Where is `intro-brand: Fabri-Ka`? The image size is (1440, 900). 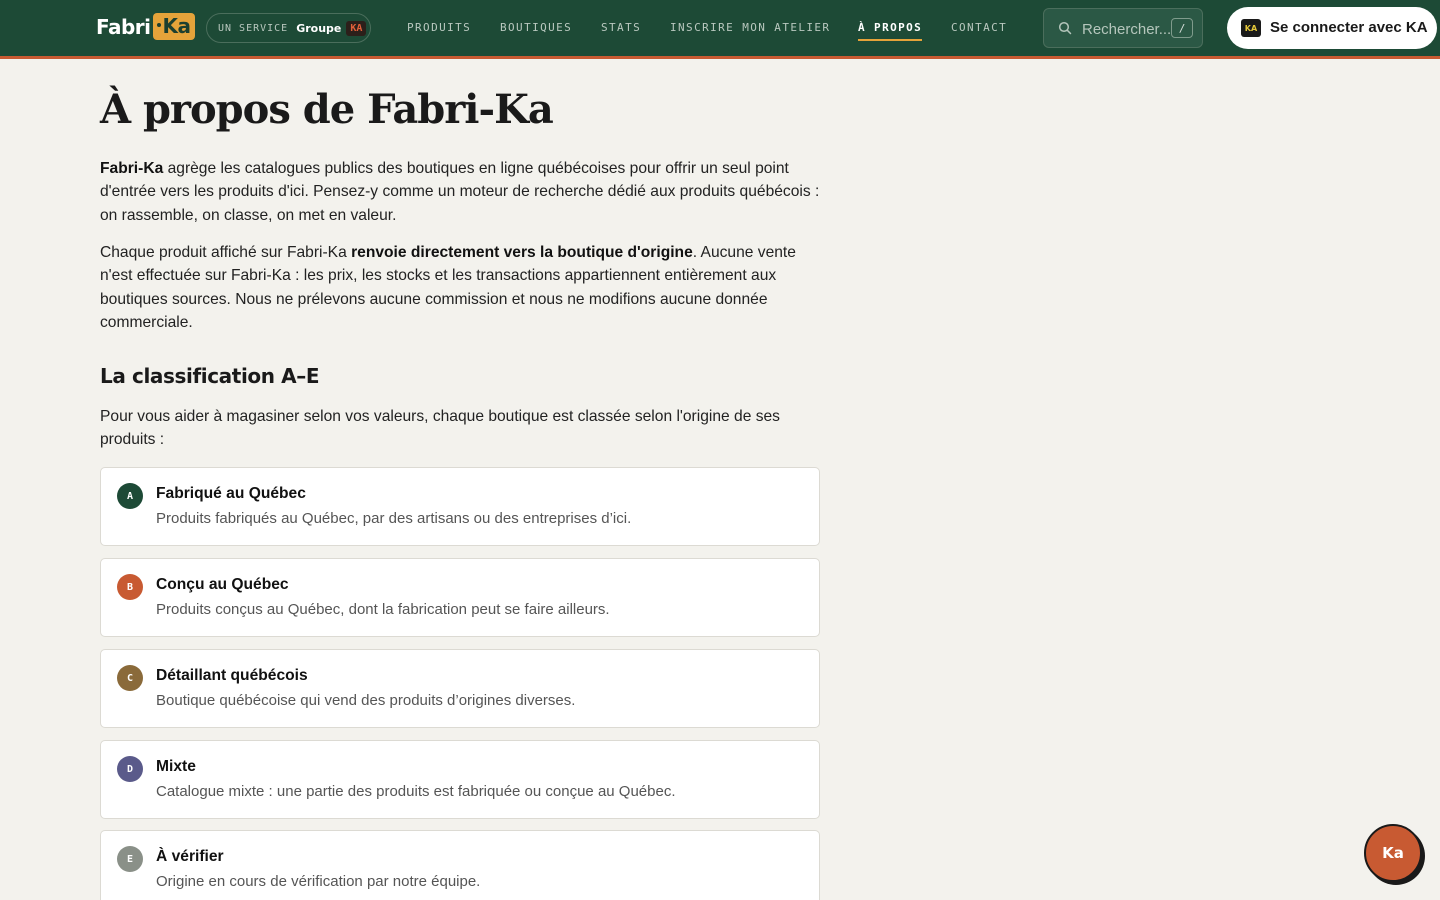 intro-brand: Fabri-Ka is located at coordinates (132, 168).